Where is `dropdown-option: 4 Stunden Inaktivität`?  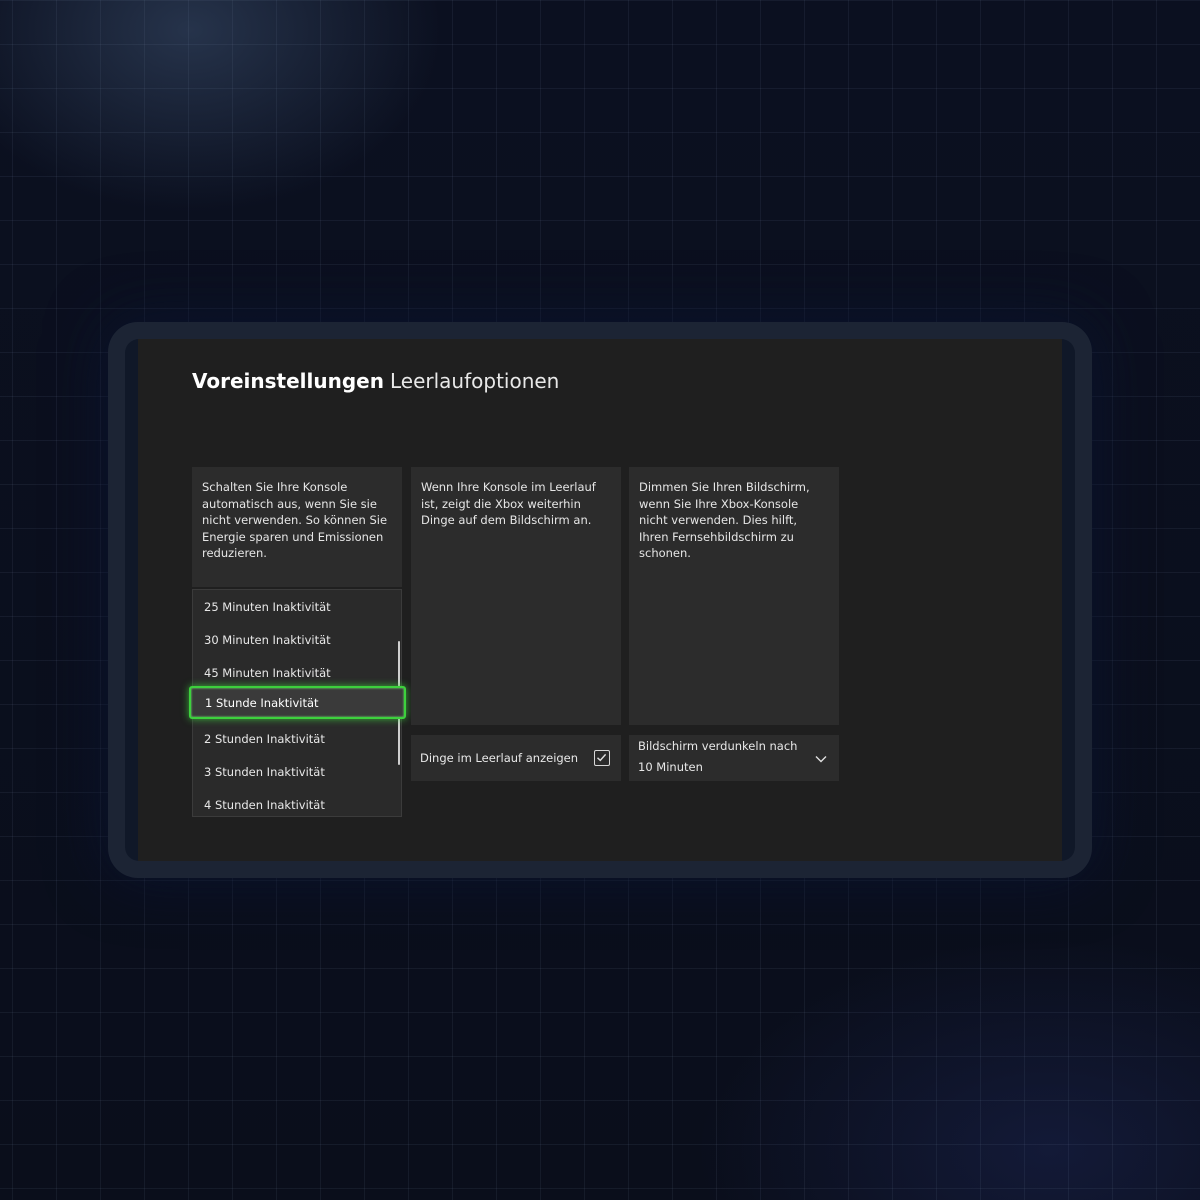 dropdown-option: 4 Stunden Inaktivität is located at coordinates (297, 804).